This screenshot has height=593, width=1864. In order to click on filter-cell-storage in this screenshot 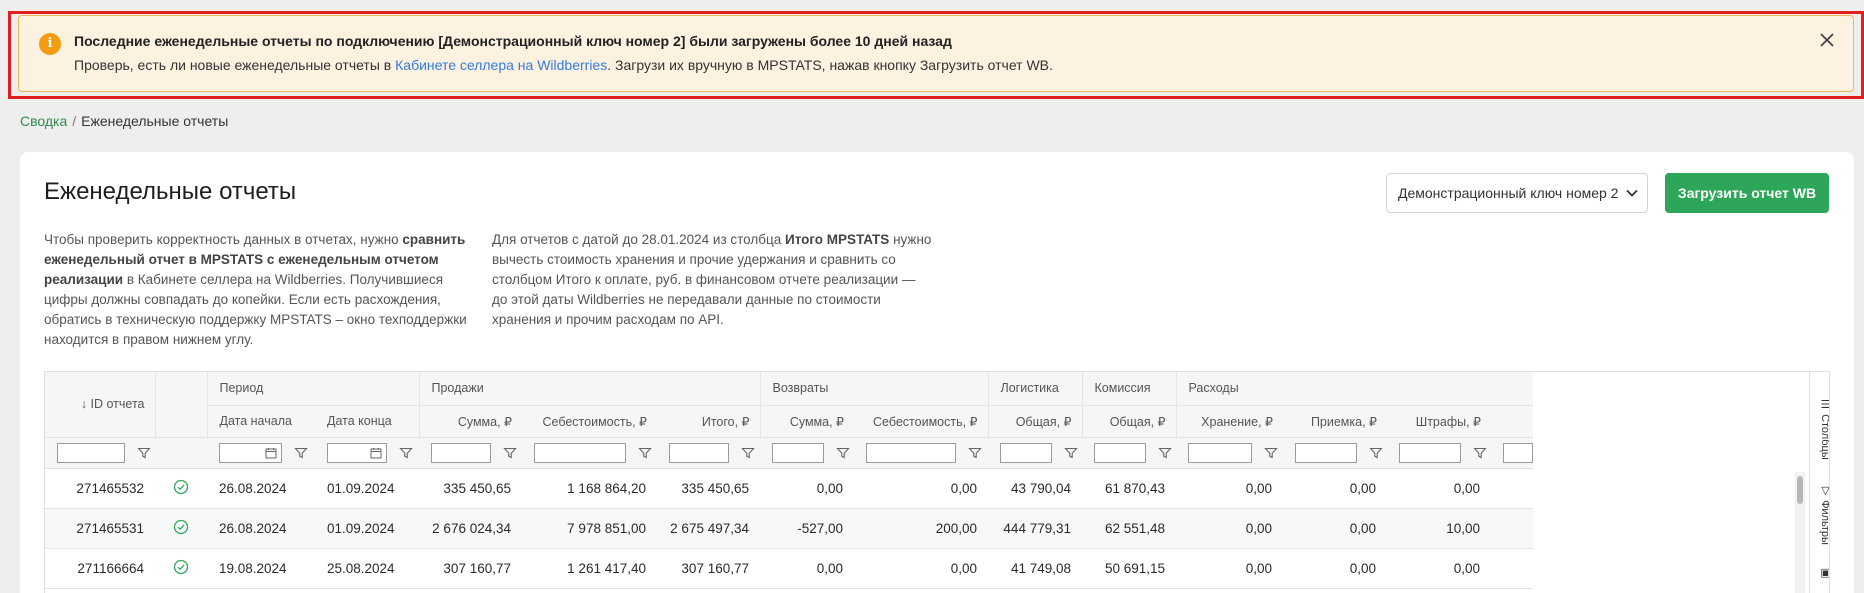, I will do `click(1229, 453)`.